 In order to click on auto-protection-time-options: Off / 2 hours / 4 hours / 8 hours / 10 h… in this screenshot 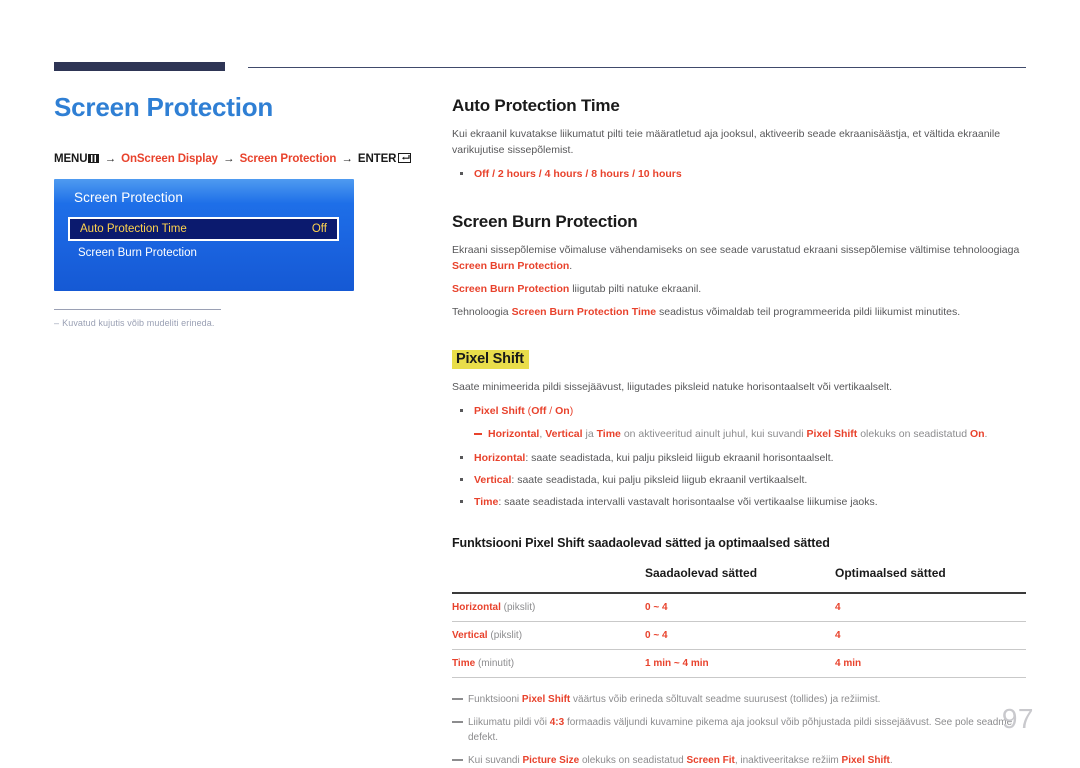, I will do `click(578, 174)`.